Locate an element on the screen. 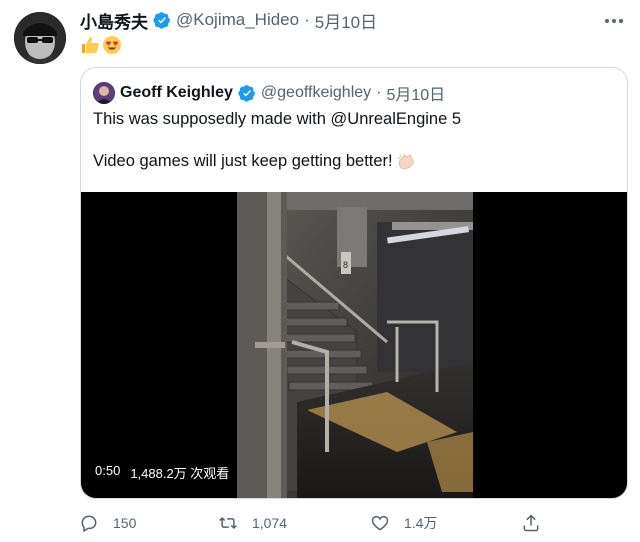 Image resolution: width=640 pixels, height=542 pixels. like-count: 1.4万 is located at coordinates (421, 523).